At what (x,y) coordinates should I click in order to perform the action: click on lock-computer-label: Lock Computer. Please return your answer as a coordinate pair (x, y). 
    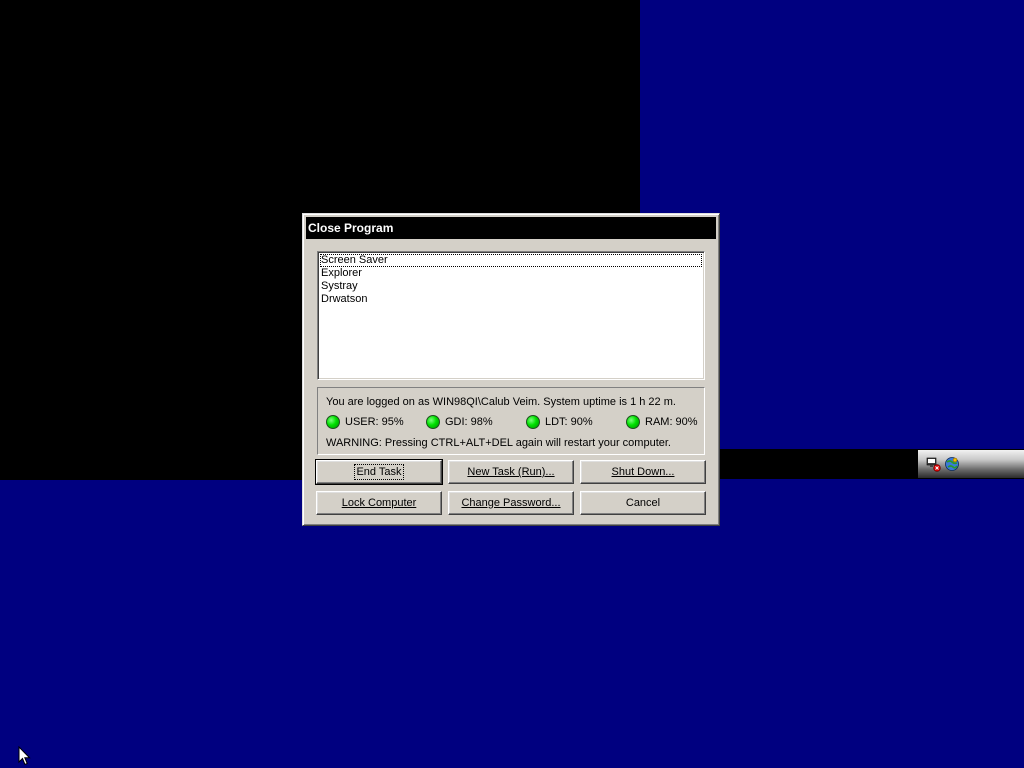
    Looking at the image, I should click on (379, 503).